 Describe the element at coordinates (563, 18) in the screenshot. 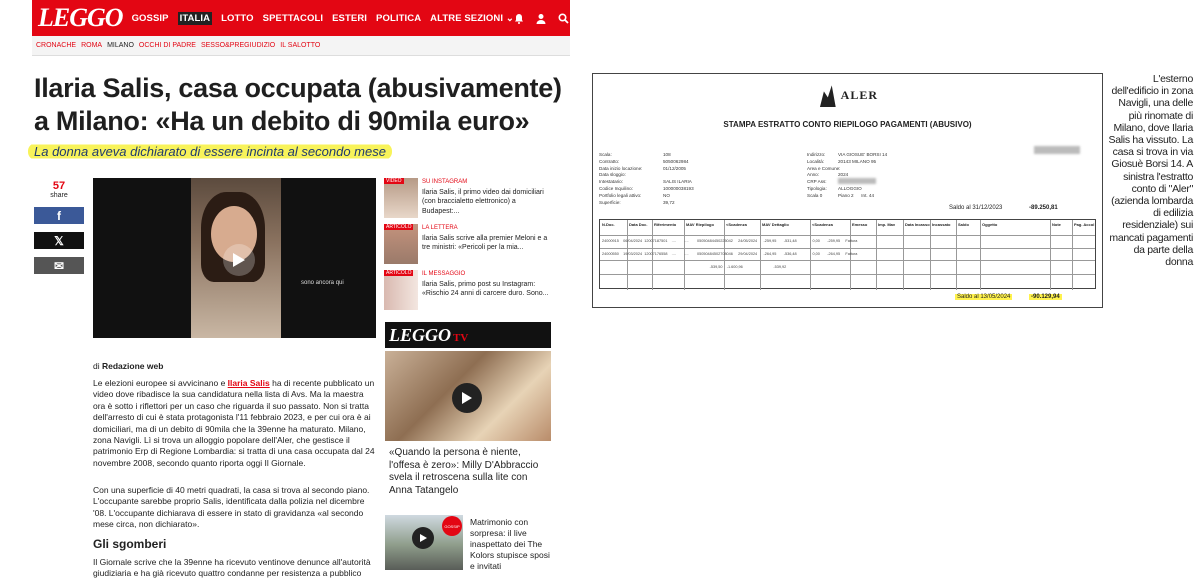

I see `search-icon` at that location.